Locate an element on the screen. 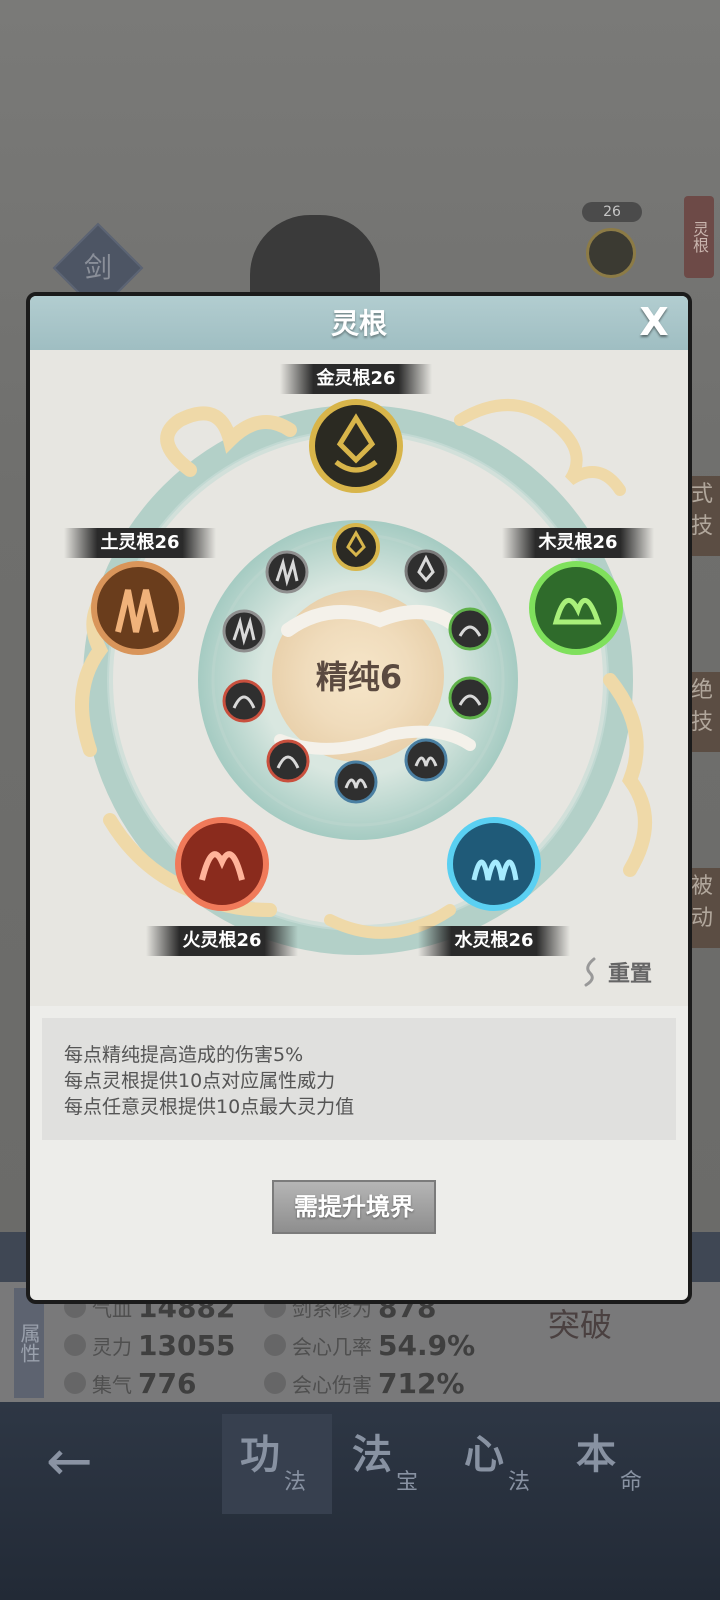 The height and width of the screenshot is (1600, 720). tab-label: 心 is located at coordinates (484, 1455).